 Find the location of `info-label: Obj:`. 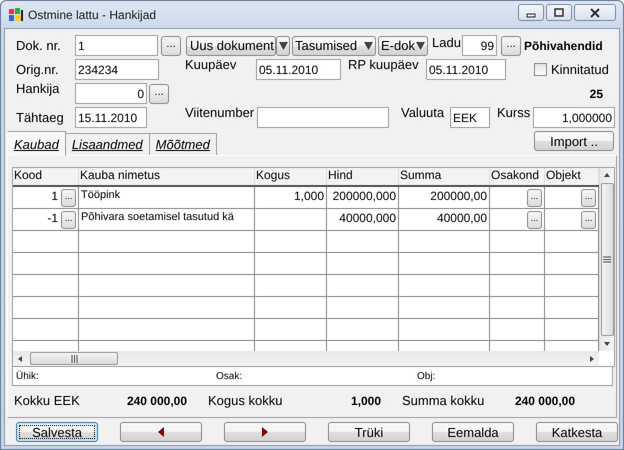

info-label: Obj: is located at coordinates (426, 376).